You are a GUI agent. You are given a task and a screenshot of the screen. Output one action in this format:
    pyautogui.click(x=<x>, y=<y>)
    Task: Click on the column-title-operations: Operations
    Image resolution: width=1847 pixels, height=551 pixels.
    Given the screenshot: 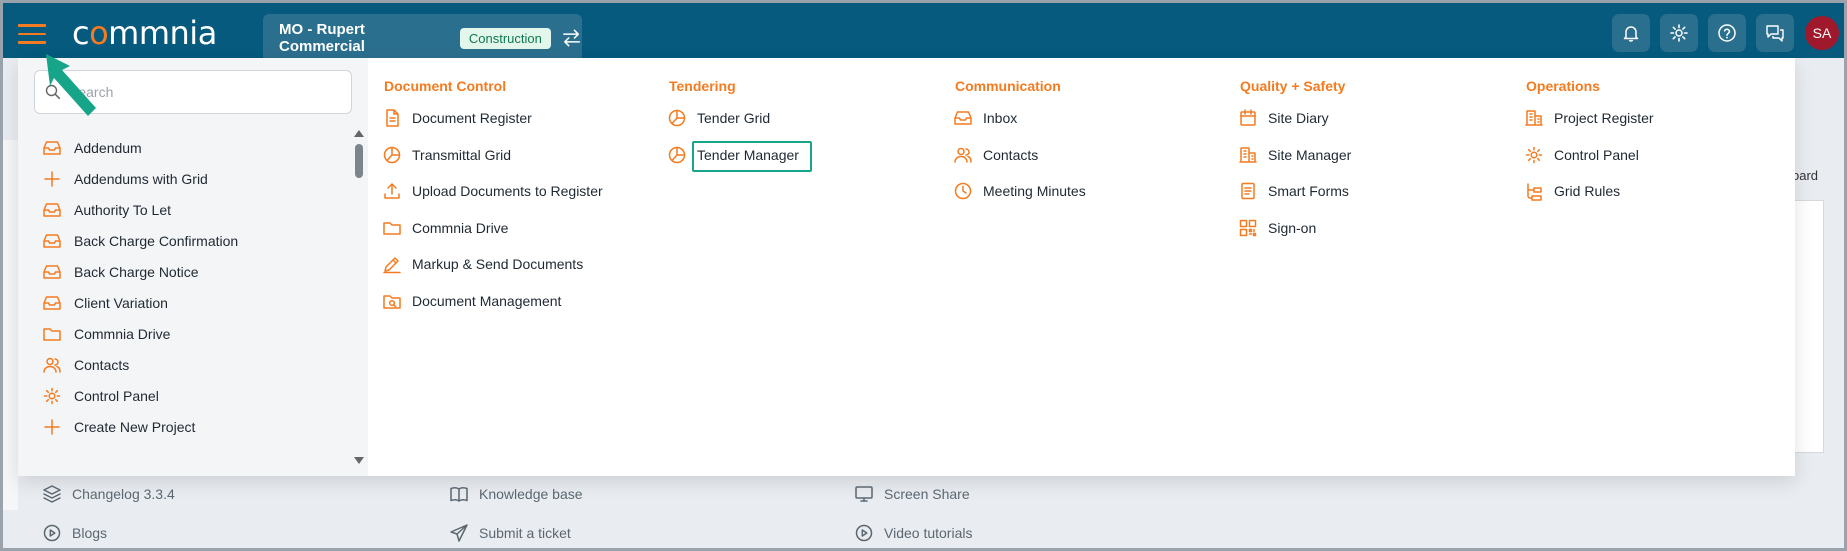 What is the action you would take?
    pyautogui.click(x=1563, y=86)
    